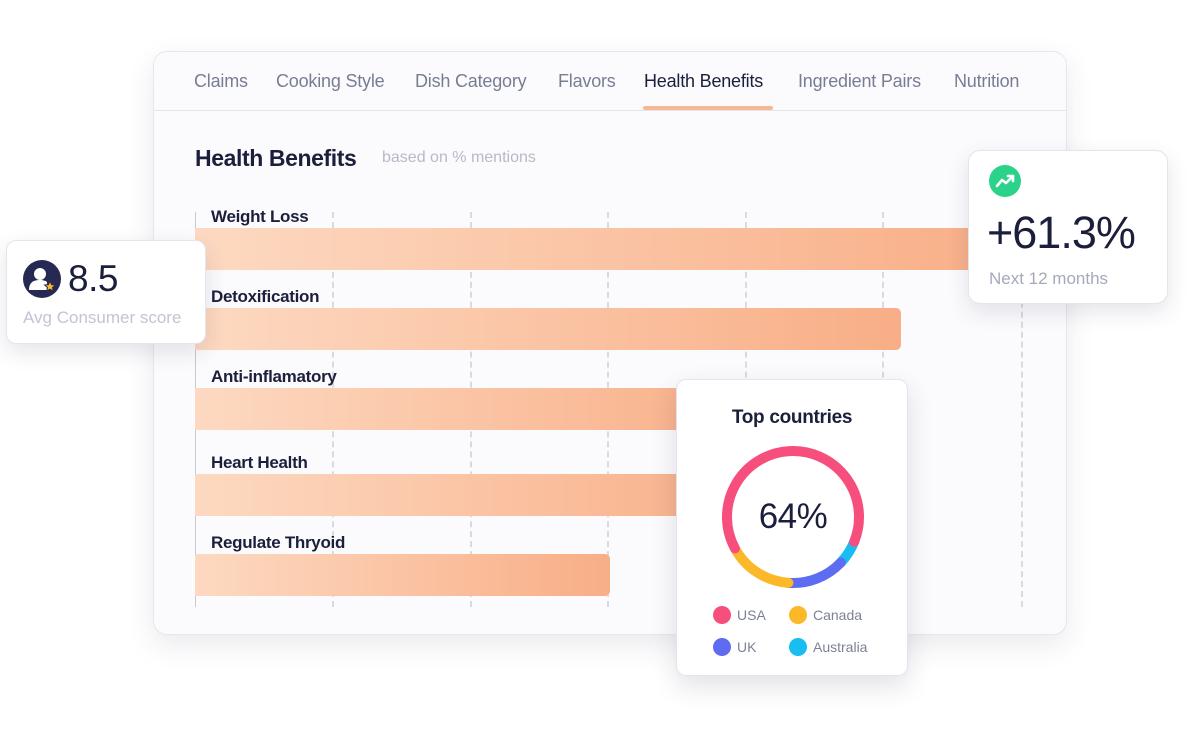 Image resolution: width=1204 pixels, height=730 pixels. I want to click on consumer-score-card: 8.5 Avg Consumer score, so click(106, 292).